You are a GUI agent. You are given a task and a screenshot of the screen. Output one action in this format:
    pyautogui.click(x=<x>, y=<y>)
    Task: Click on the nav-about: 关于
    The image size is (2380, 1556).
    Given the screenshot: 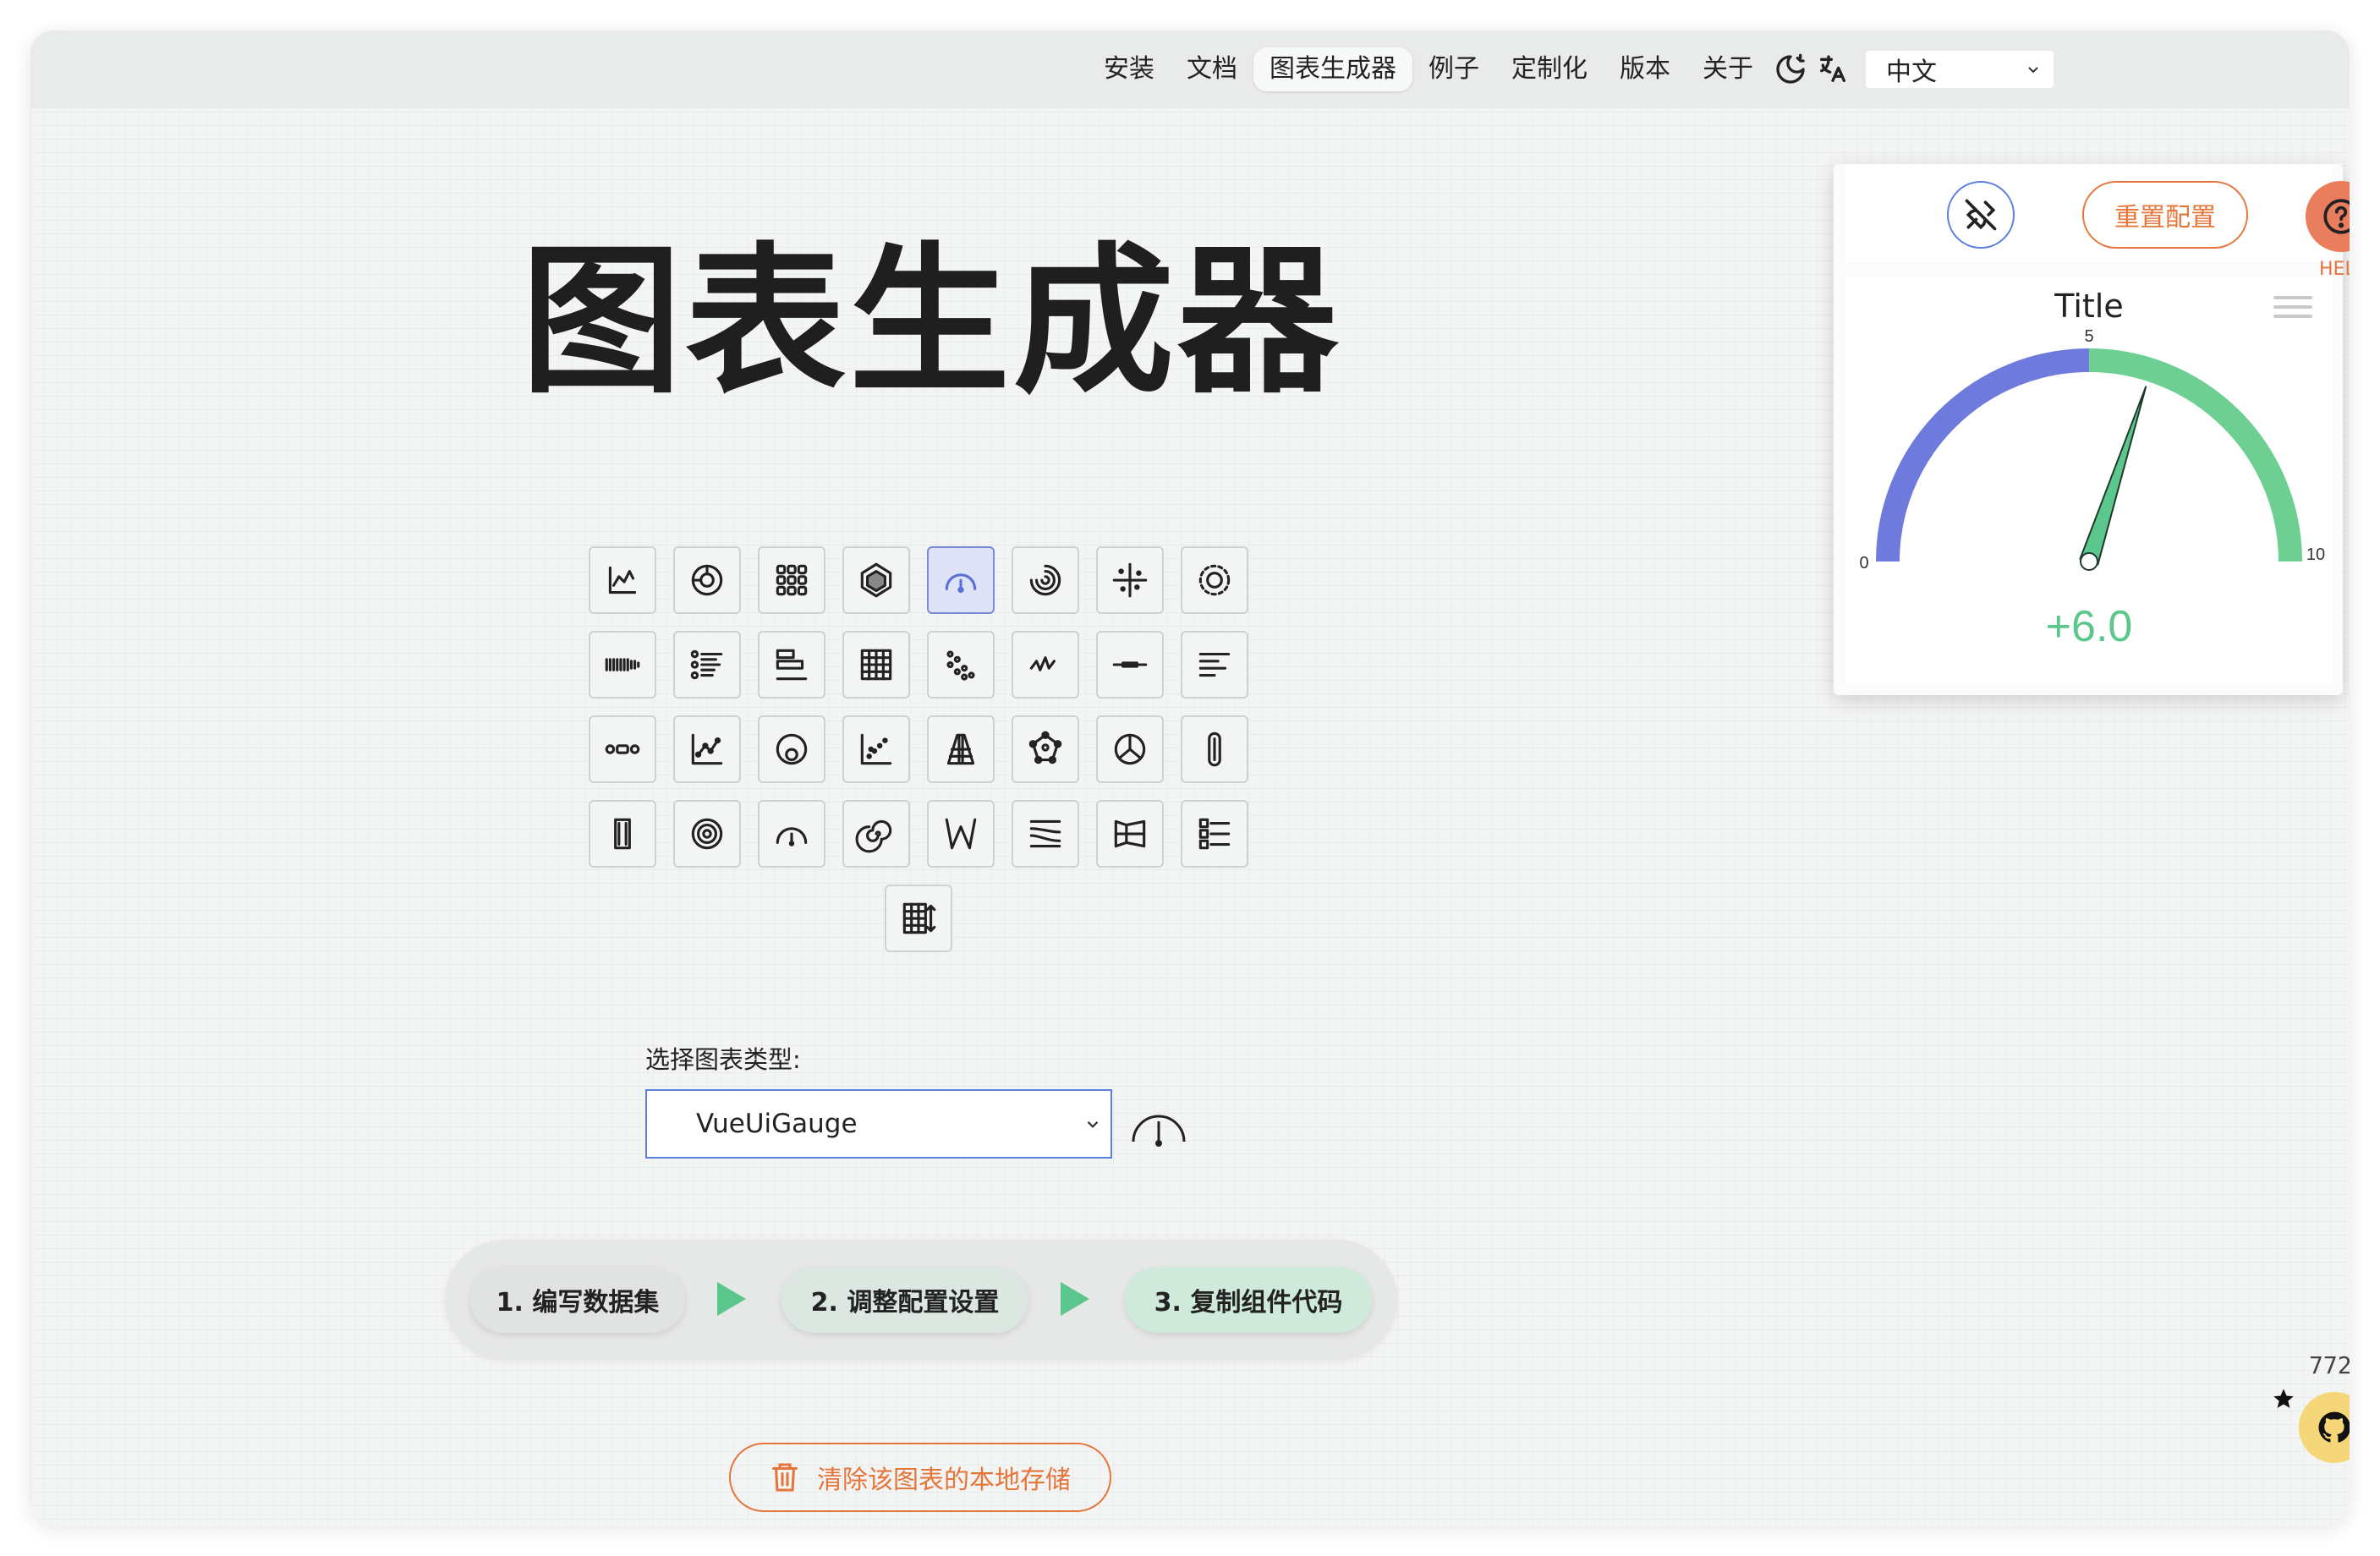 What is the action you would take?
    pyautogui.click(x=1727, y=69)
    